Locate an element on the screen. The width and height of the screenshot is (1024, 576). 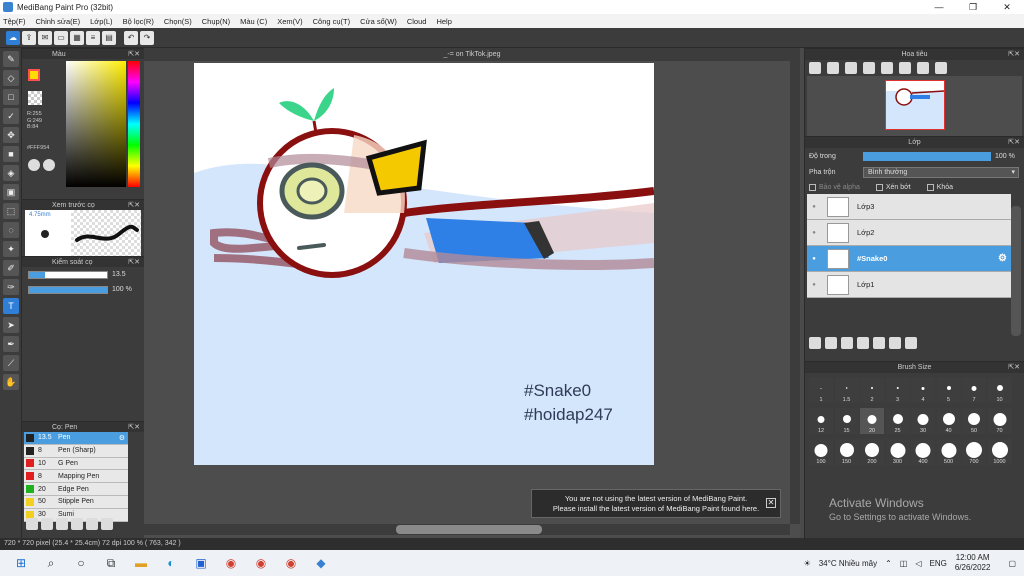
weather-text: 34°C Nhiều mây is located at coordinates (848, 563).